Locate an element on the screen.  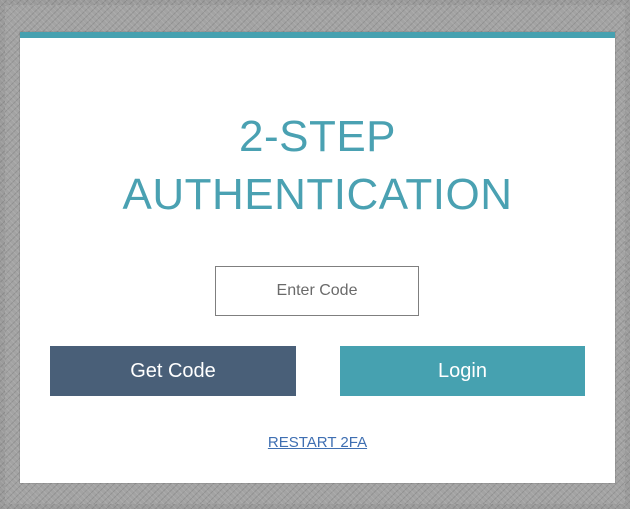
accent-bar is located at coordinates (317, 35).